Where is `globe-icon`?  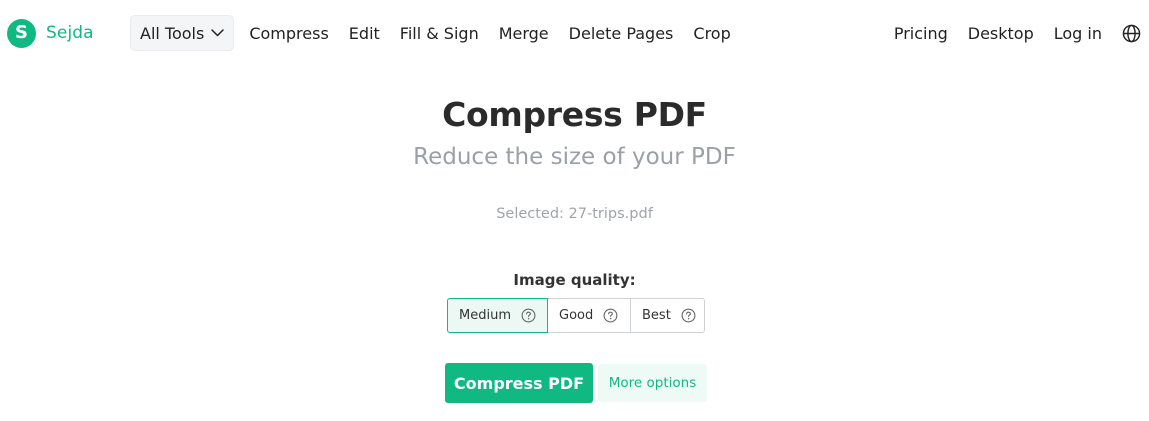 globe-icon is located at coordinates (1131, 33).